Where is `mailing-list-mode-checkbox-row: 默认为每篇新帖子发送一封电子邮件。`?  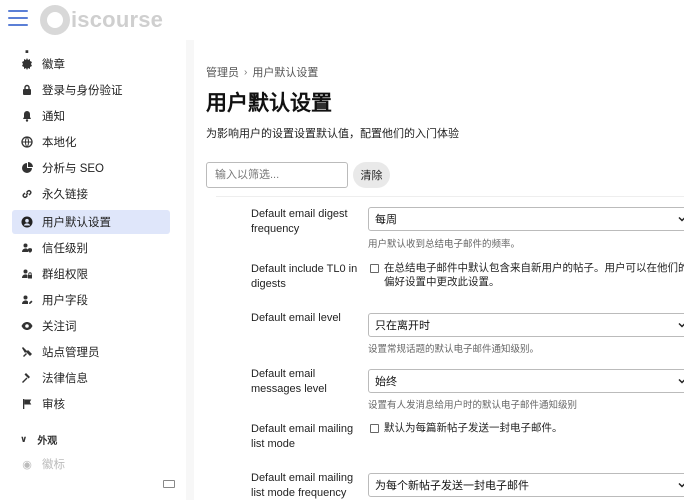
mailing-list-mode-checkbox-row: 默认为每篇新帖子发送一封电子邮件。 is located at coordinates (526, 428).